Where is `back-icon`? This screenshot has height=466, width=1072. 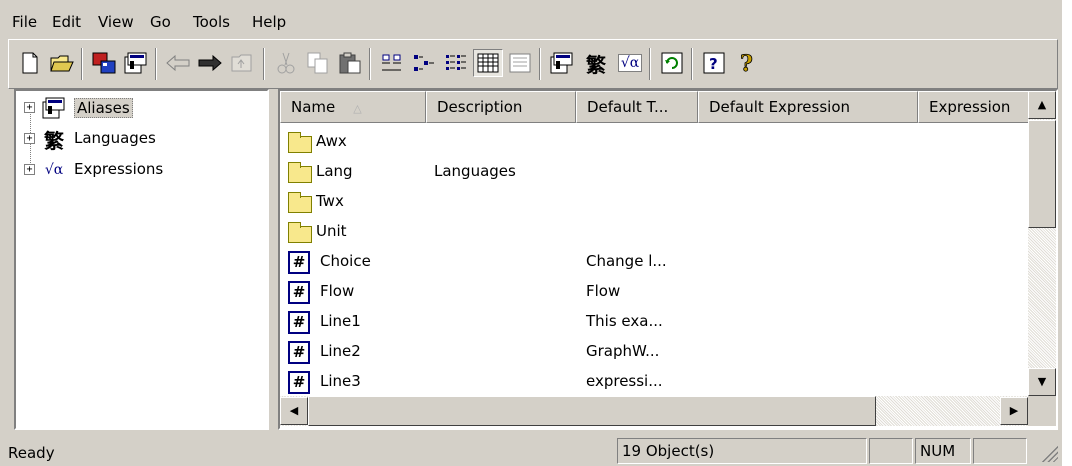 back-icon is located at coordinates (178, 63).